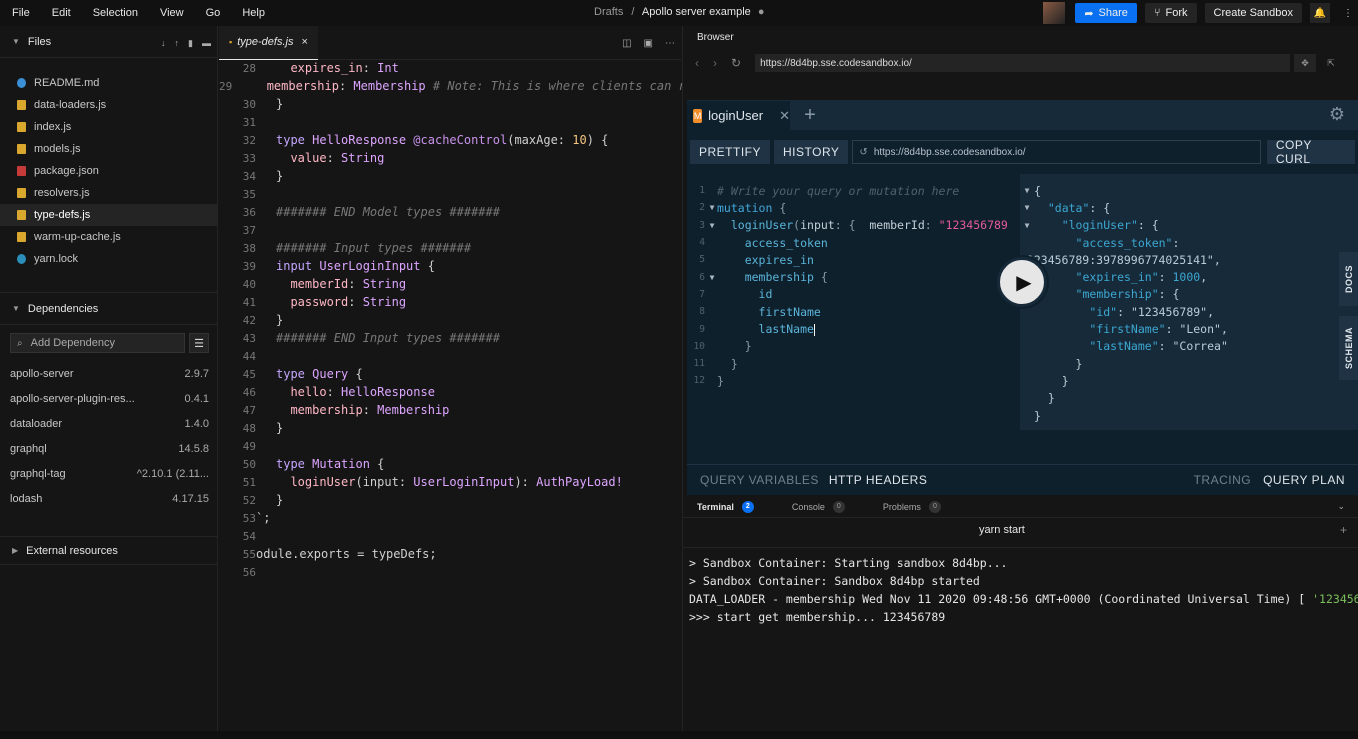  What do you see at coordinates (249, 230) in the screenshot?
I see `code-line: 37` at bounding box center [249, 230].